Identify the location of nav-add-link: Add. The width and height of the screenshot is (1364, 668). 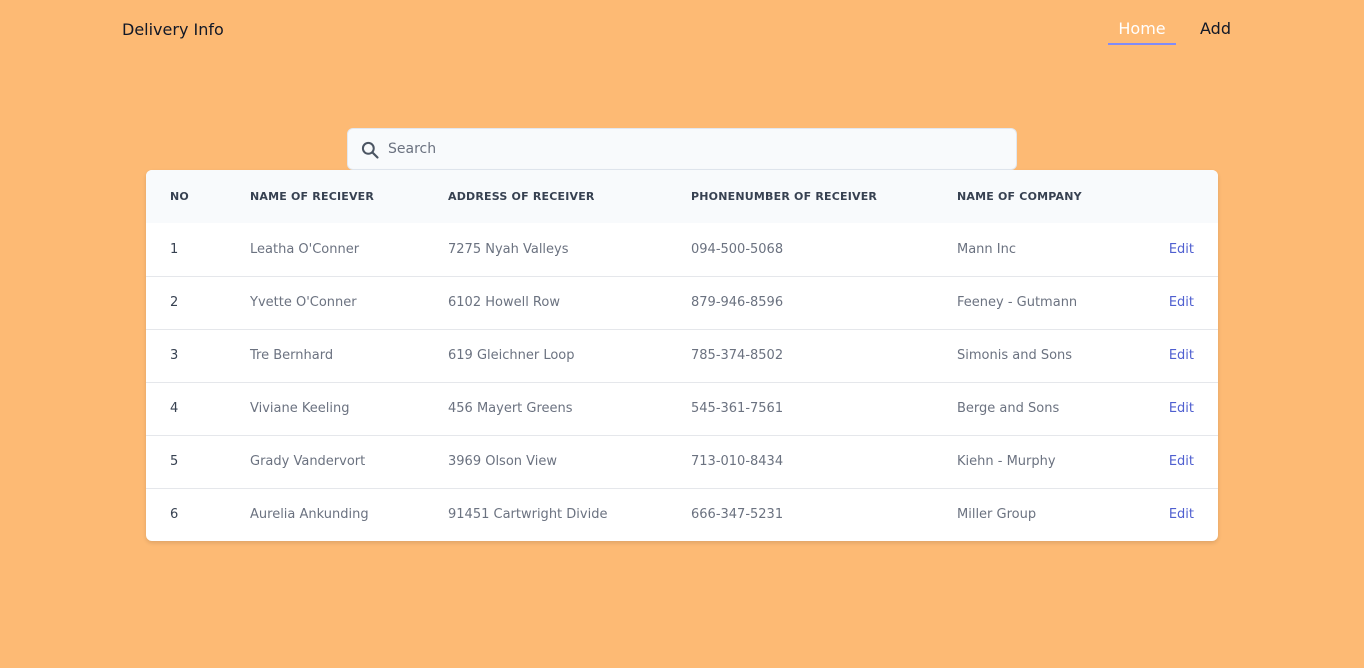
(1215, 28).